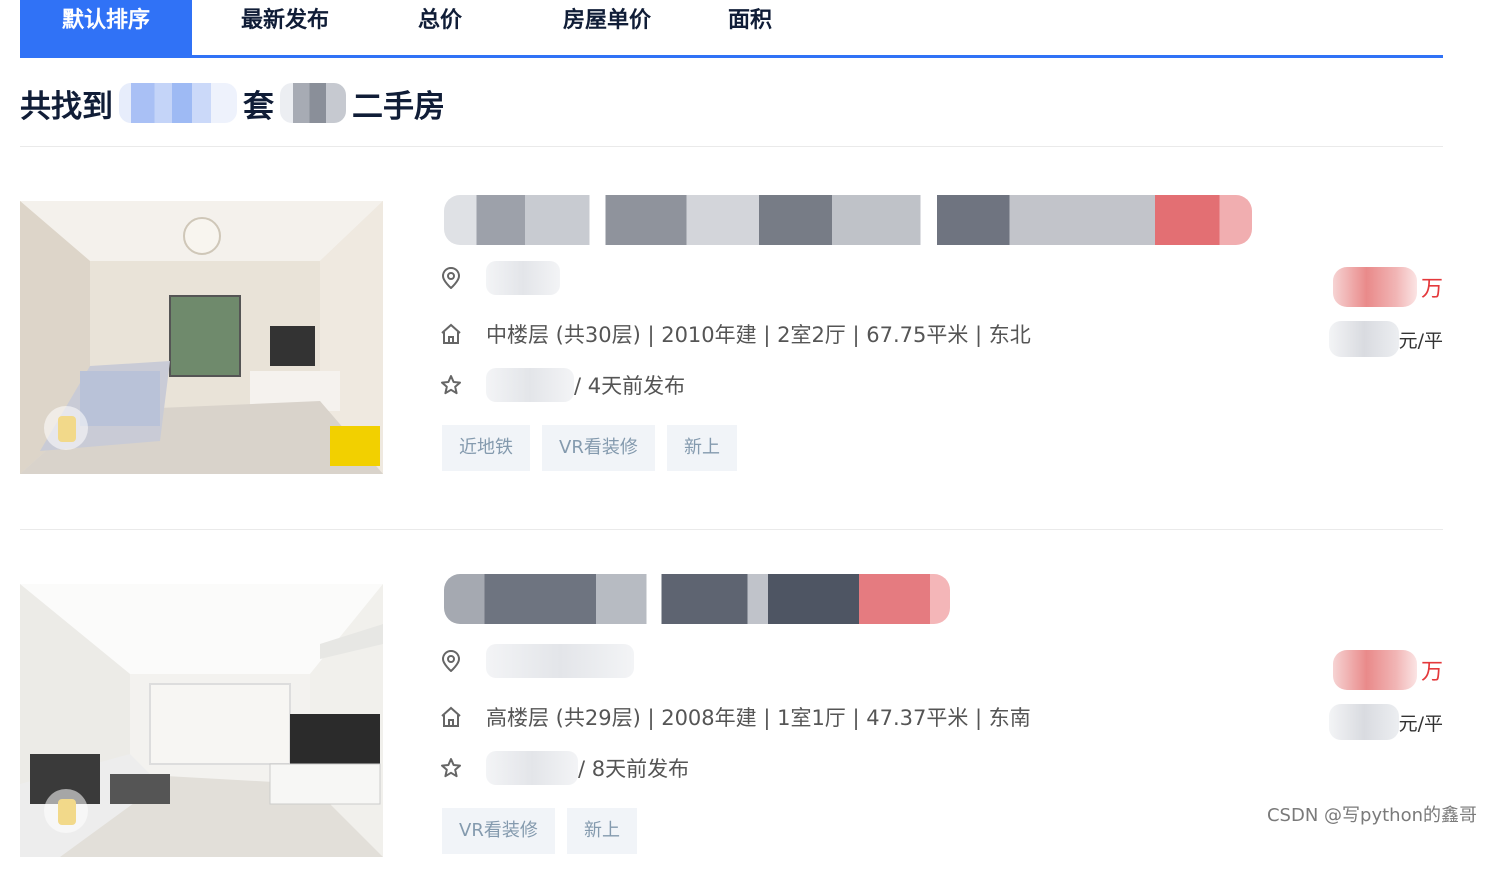  What do you see at coordinates (178, 103) in the screenshot?
I see `result-count-redacted` at bounding box center [178, 103].